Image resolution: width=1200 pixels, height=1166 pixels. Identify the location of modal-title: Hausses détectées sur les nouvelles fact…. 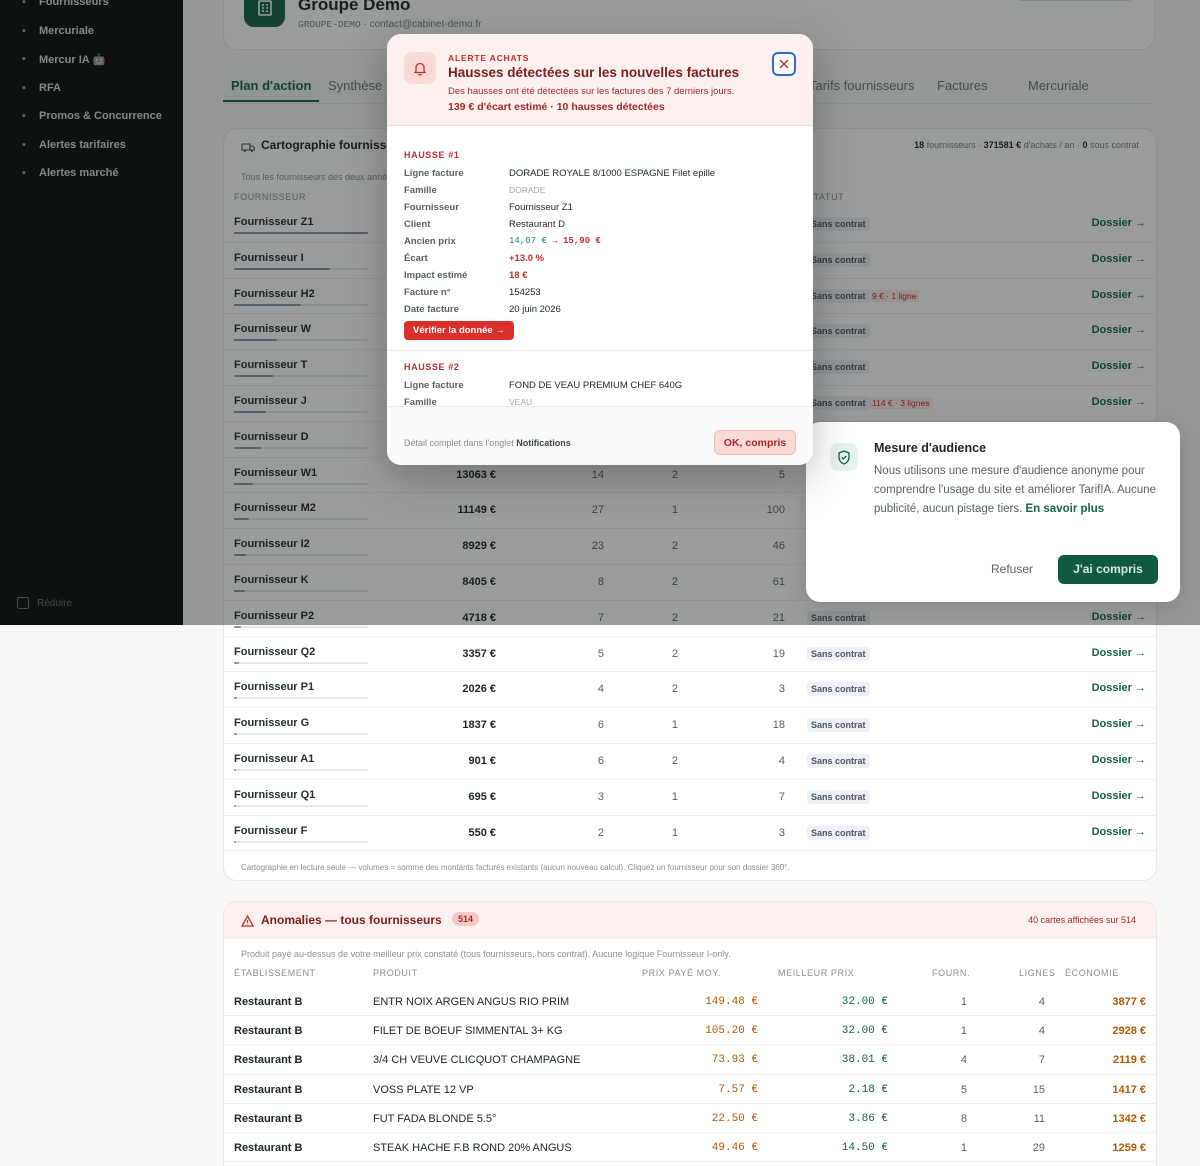
(594, 72).